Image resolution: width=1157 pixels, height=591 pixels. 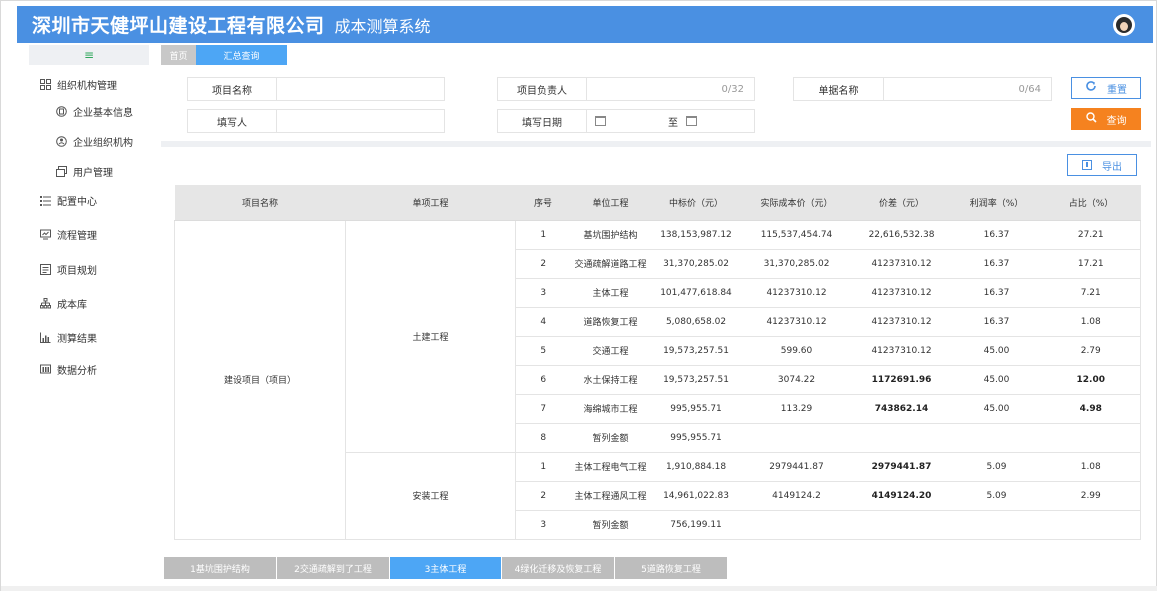 I want to click on pager-tab-foundation: 1基坑围护结构, so click(x=220, y=568).